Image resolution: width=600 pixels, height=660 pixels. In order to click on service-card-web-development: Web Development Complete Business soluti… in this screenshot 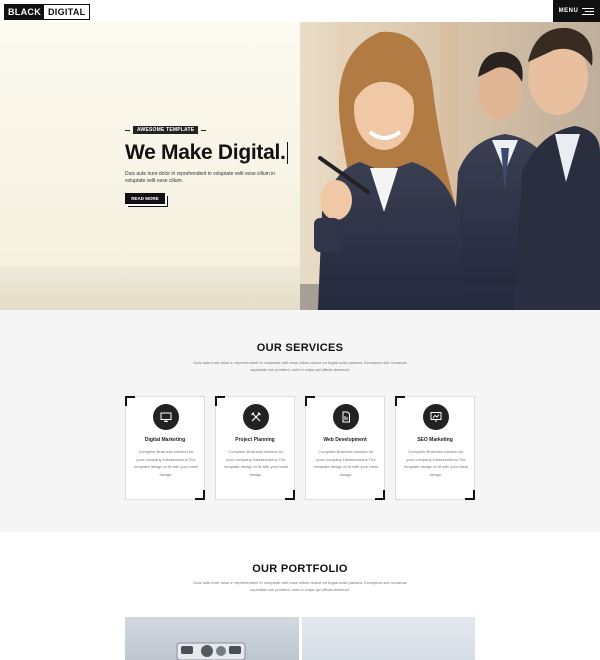, I will do `click(345, 448)`.